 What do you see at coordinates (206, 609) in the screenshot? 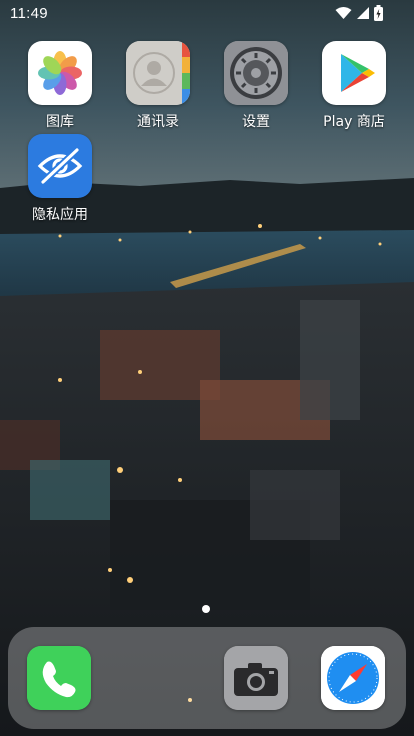
I see `page-indicator-dot` at bounding box center [206, 609].